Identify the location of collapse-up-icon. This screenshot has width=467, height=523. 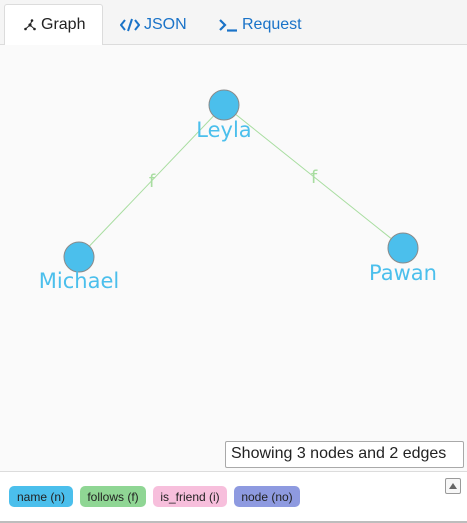
(453, 486).